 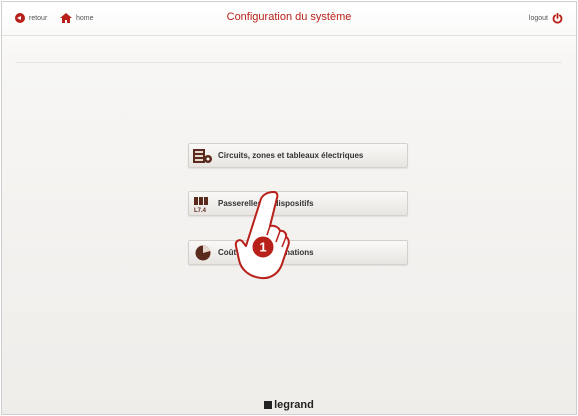 I want to click on logout-label: logout, so click(x=538, y=18).